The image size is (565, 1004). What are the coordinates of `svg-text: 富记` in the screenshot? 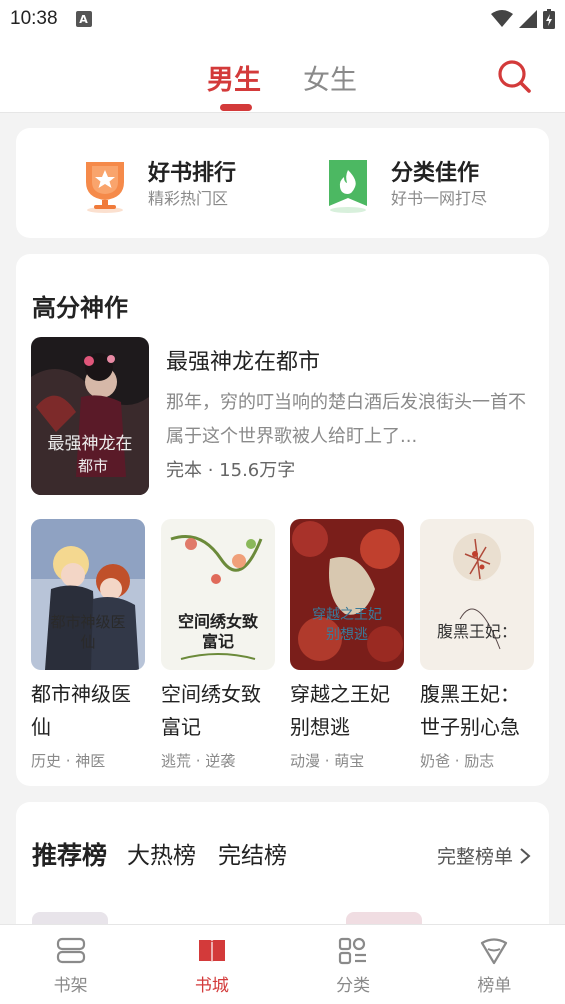 It's located at (218, 641).